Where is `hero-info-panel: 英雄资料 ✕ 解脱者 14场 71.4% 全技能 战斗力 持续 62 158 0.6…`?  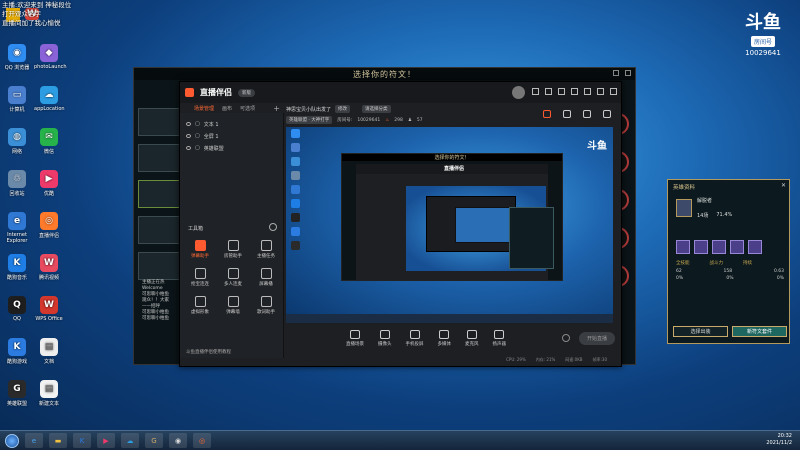 hero-info-panel: 英雄资料 ✕ 解脱者 14场 71.4% 全技能 战斗力 持续 62 158 0.6… is located at coordinates (728, 261).